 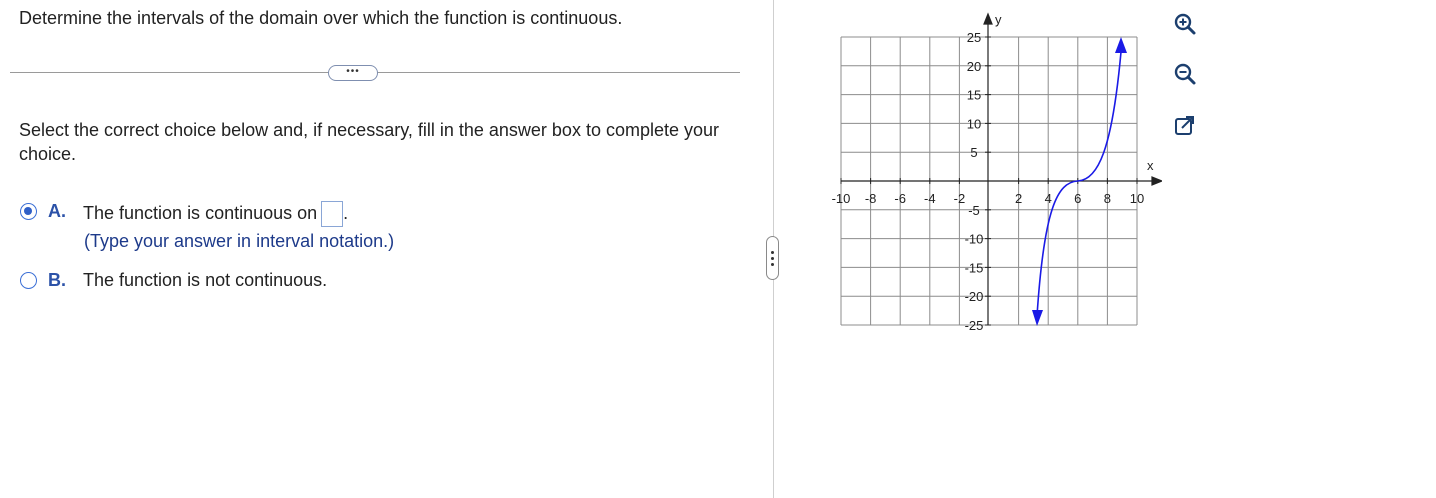 I want to click on y-tick-label: 5, so click(x=973, y=152).